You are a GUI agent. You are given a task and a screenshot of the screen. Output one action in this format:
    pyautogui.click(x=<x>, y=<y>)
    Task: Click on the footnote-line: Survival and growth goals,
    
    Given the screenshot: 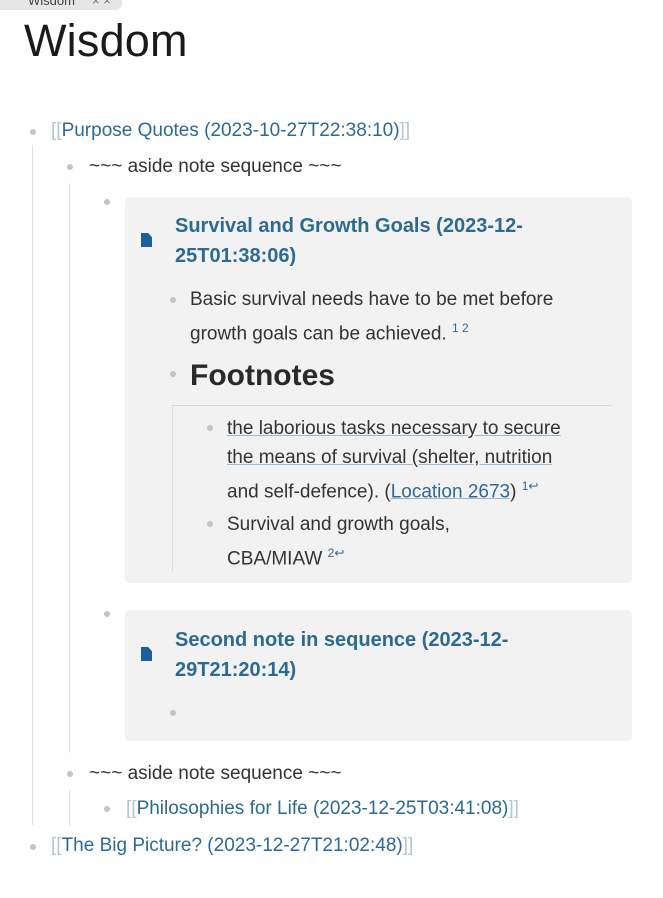 What is the action you would take?
    pyautogui.click(x=338, y=524)
    